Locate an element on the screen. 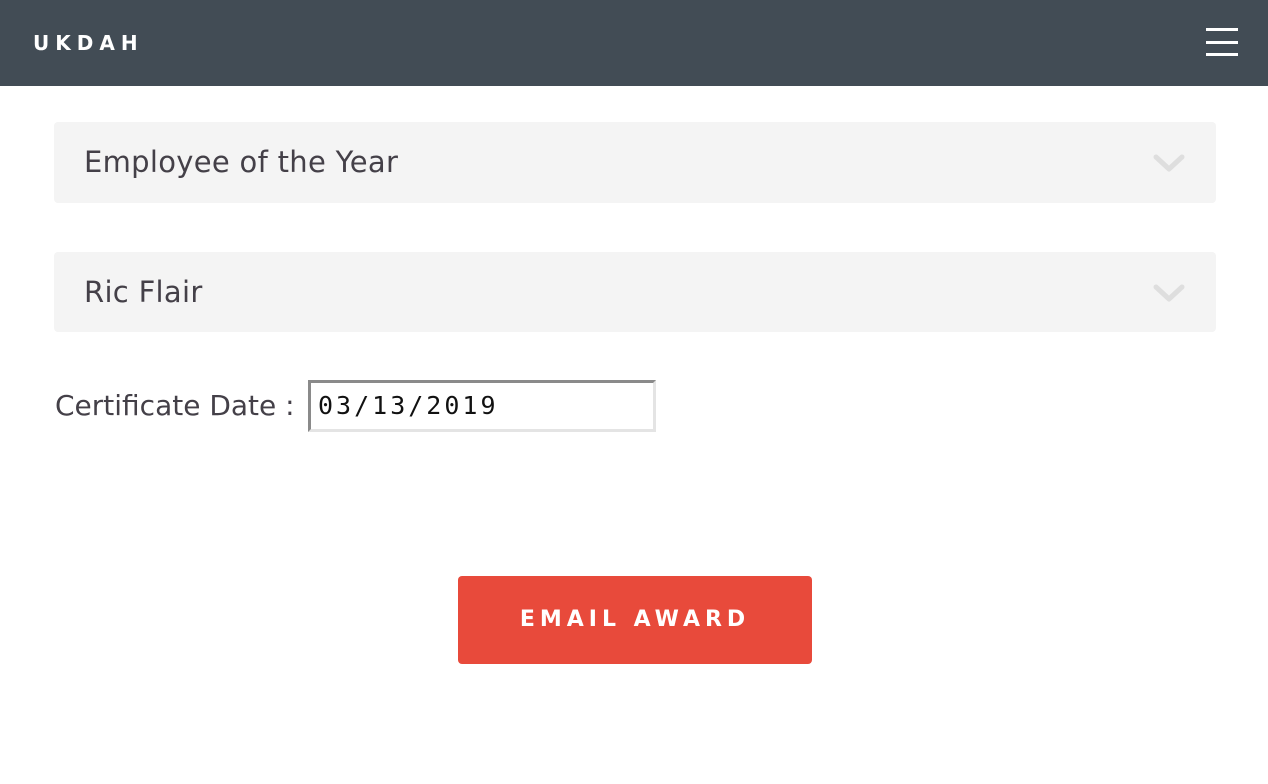  award-type-select: Employee of the Year is located at coordinates (635, 162).